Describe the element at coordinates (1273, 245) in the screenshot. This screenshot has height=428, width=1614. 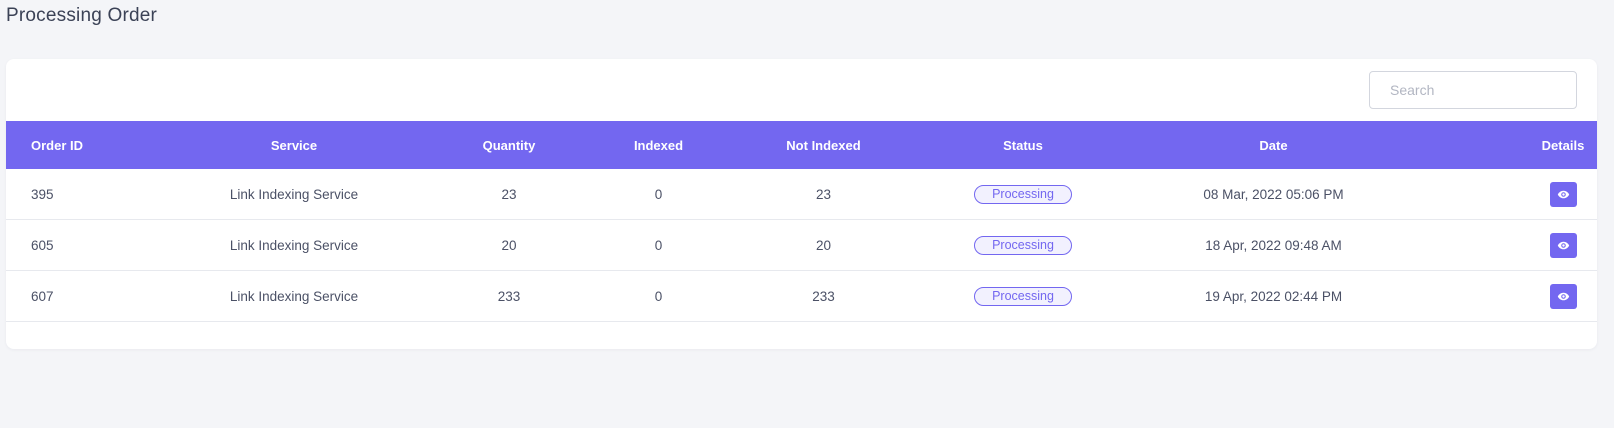
I see `cell-date: 18 Apr, 2022 09:48 AM` at that location.